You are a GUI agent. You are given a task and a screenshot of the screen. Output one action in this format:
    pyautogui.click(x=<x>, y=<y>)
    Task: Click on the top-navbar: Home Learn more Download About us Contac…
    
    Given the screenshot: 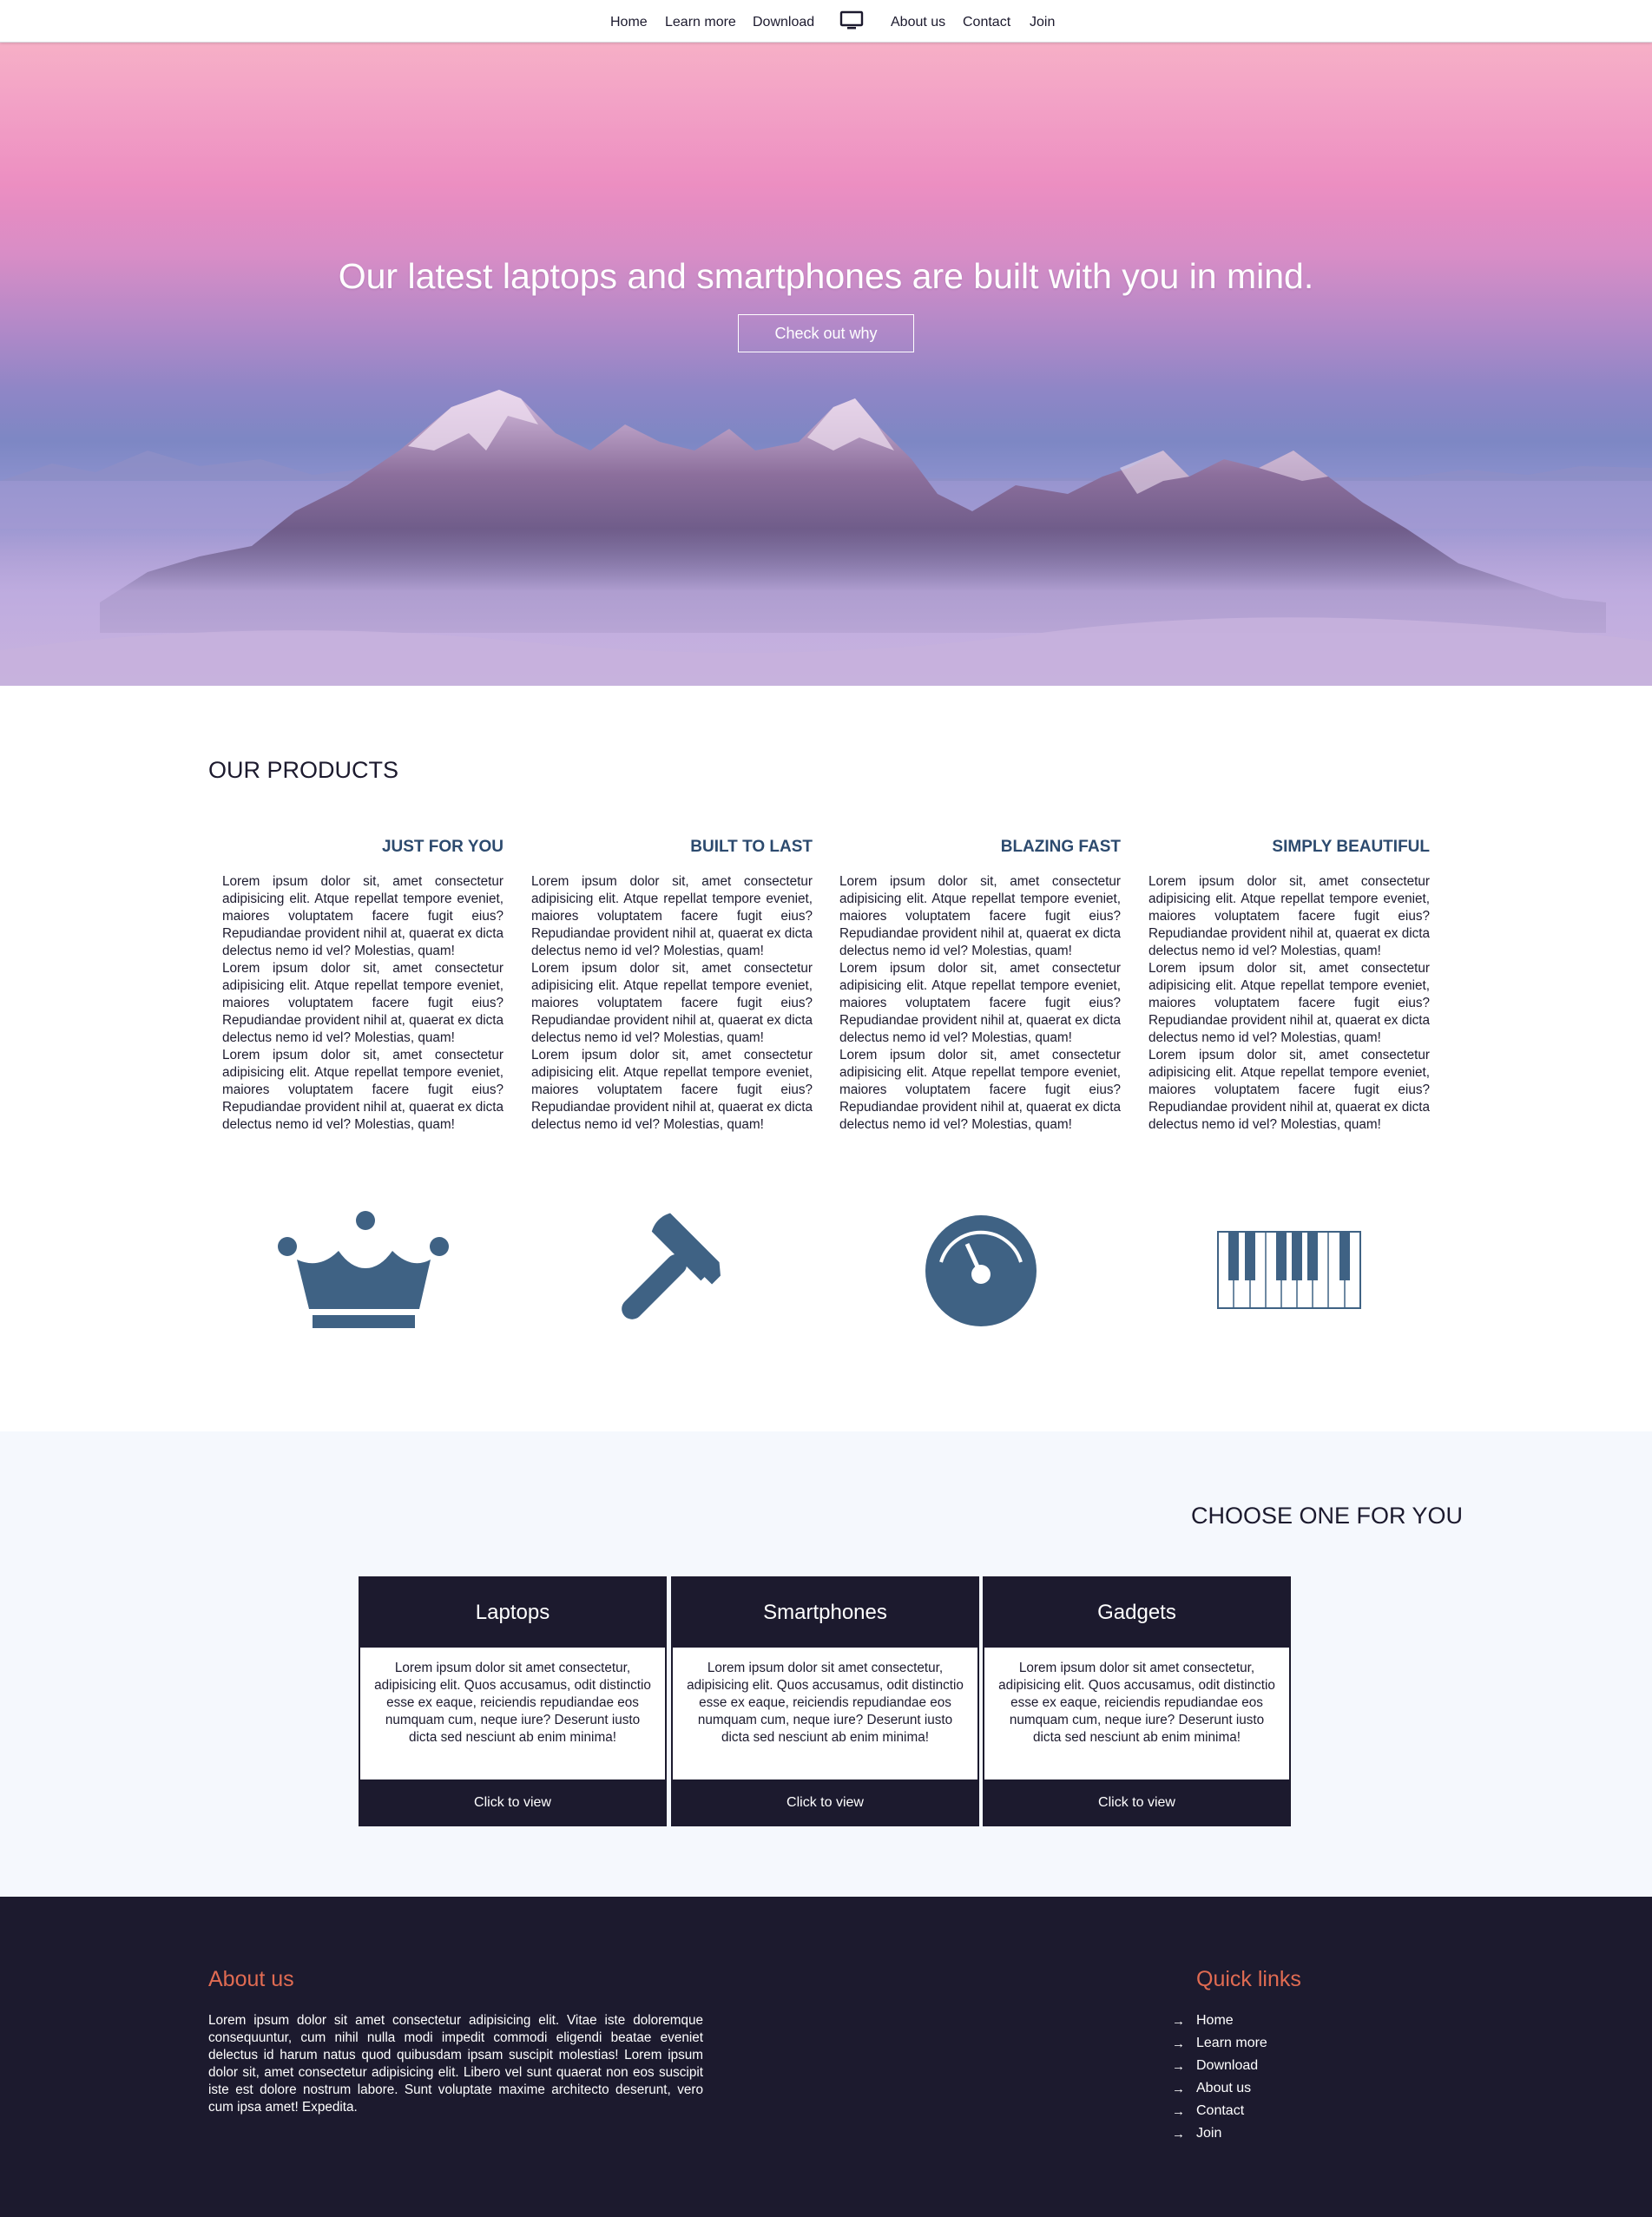 What is the action you would take?
    pyautogui.click(x=826, y=21)
    